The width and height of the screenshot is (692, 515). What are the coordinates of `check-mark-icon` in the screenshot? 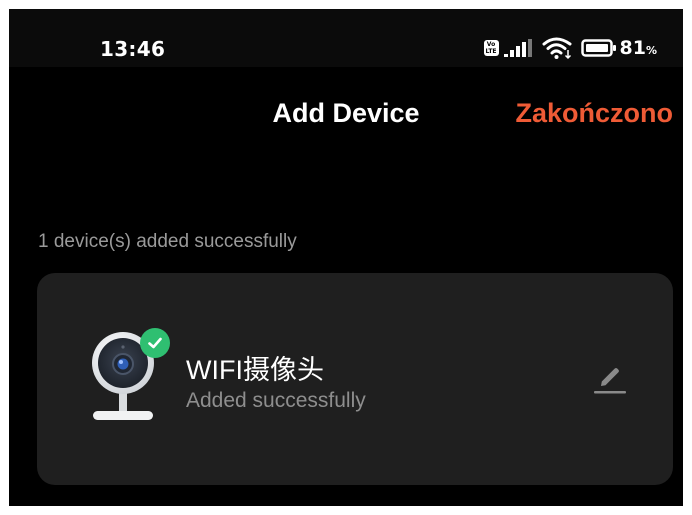 It's located at (155, 343).